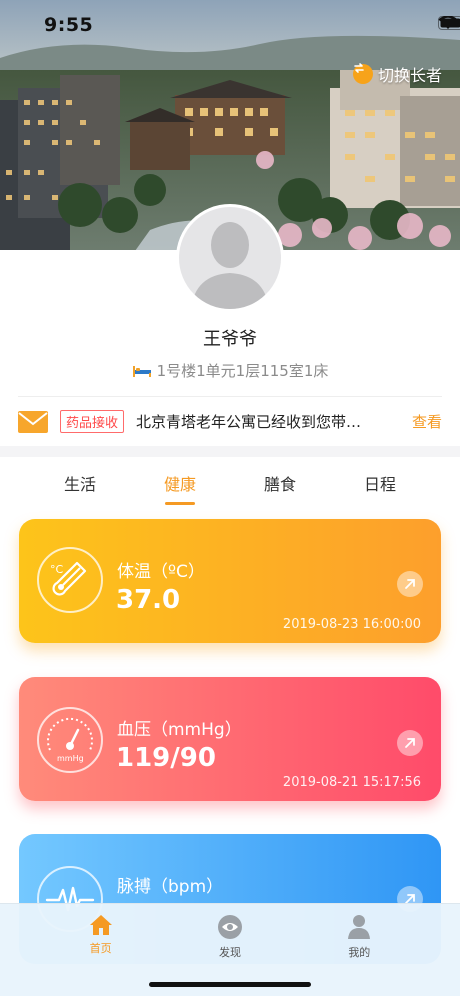  I want to click on mail-icon, so click(33, 421).